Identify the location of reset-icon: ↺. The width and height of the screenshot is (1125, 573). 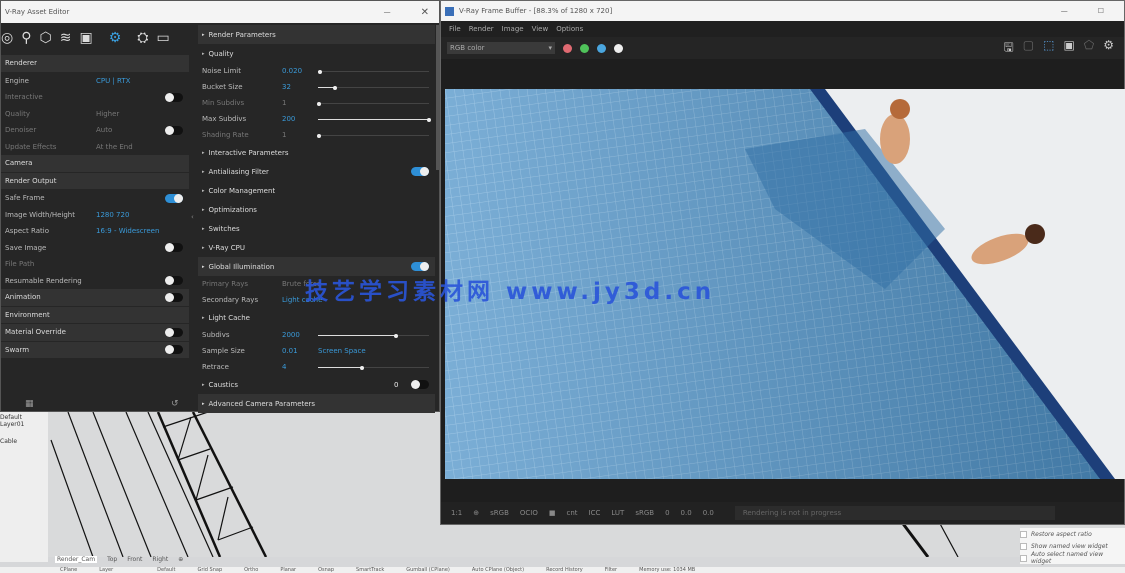
(175, 404).